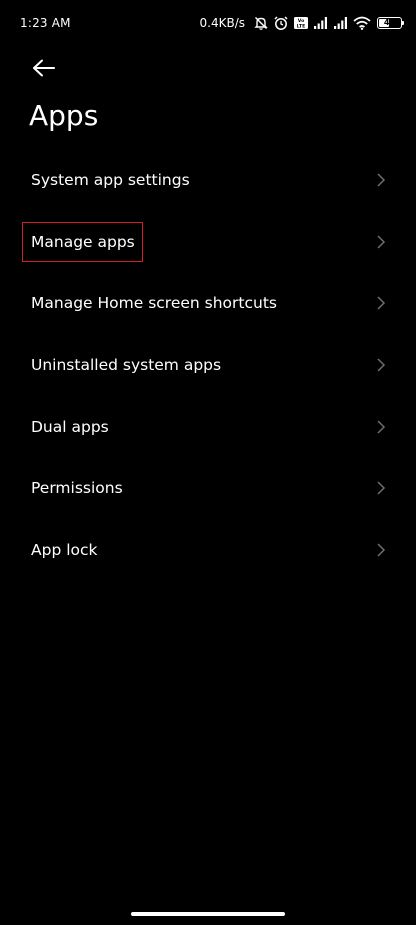  I want to click on svg-text: Vo, so click(301, 21).